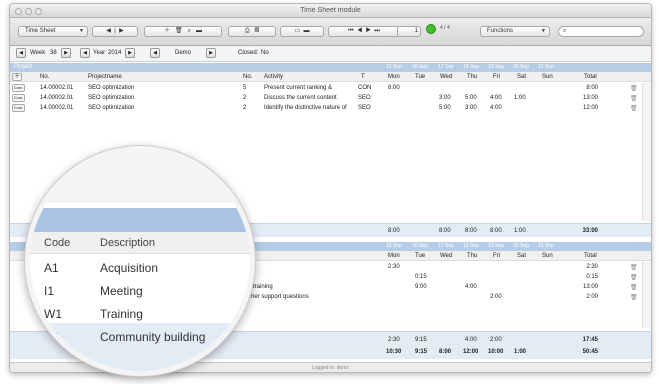 Image resolution: width=660 pixels, height=384 pixels. I want to click on col-no: No., so click(45, 77).